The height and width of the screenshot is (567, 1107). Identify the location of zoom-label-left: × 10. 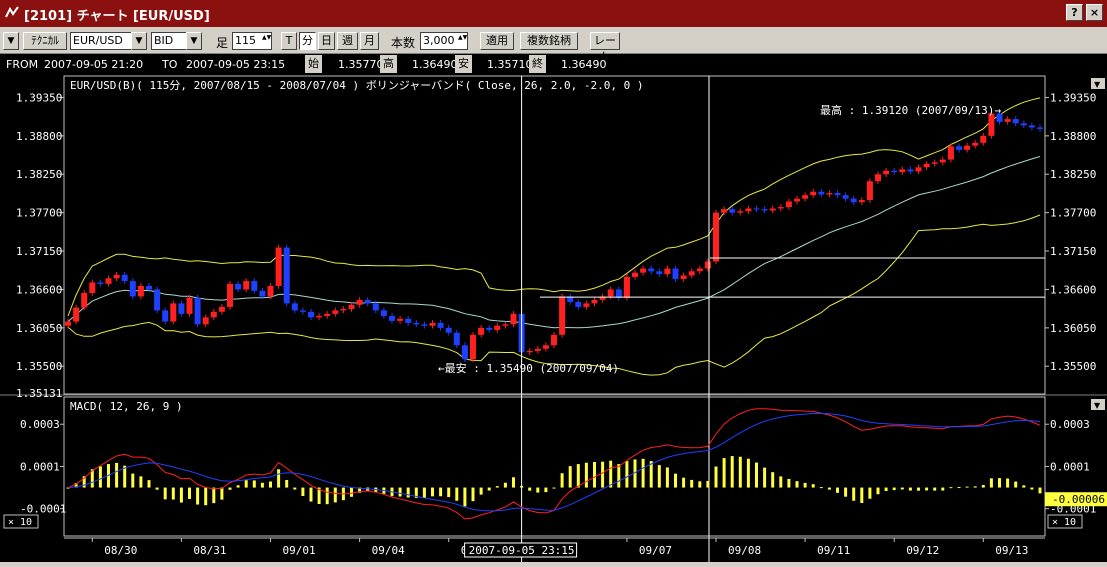
(20, 522).